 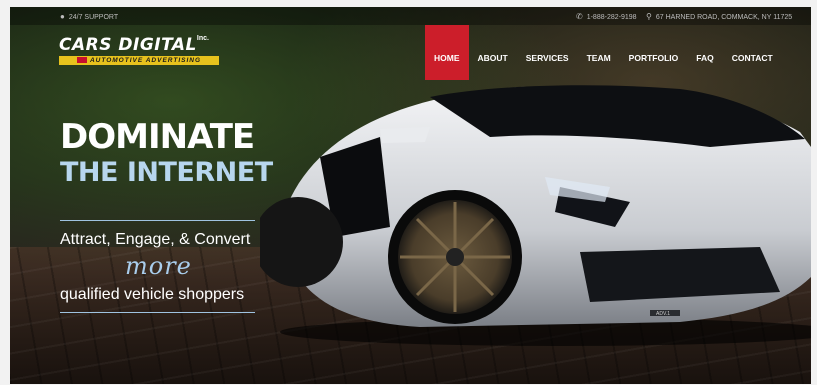 I want to click on logo-tagline: AUTOMOTIVE ADVERTISING, so click(x=139, y=60).